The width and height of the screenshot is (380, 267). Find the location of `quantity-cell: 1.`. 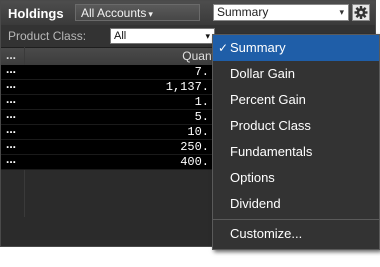

quantity-cell: 1. is located at coordinates (201, 102).